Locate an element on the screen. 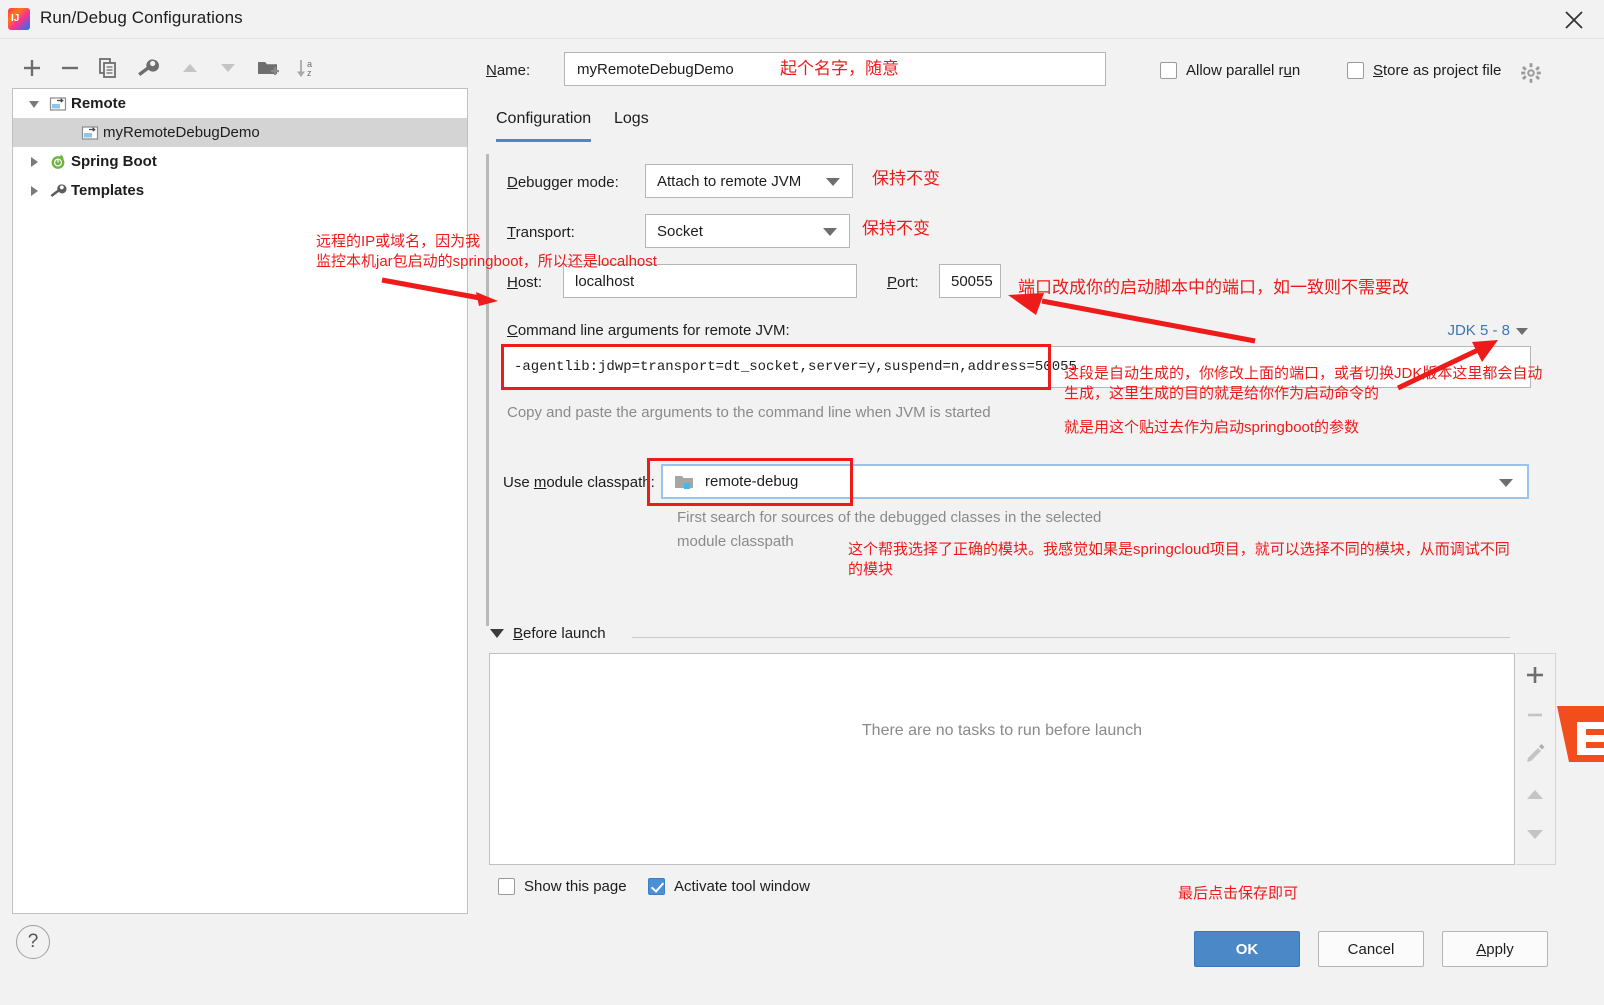 This screenshot has width=1604, height=1005. before-launch-toolbar is located at coordinates (1536, 759).